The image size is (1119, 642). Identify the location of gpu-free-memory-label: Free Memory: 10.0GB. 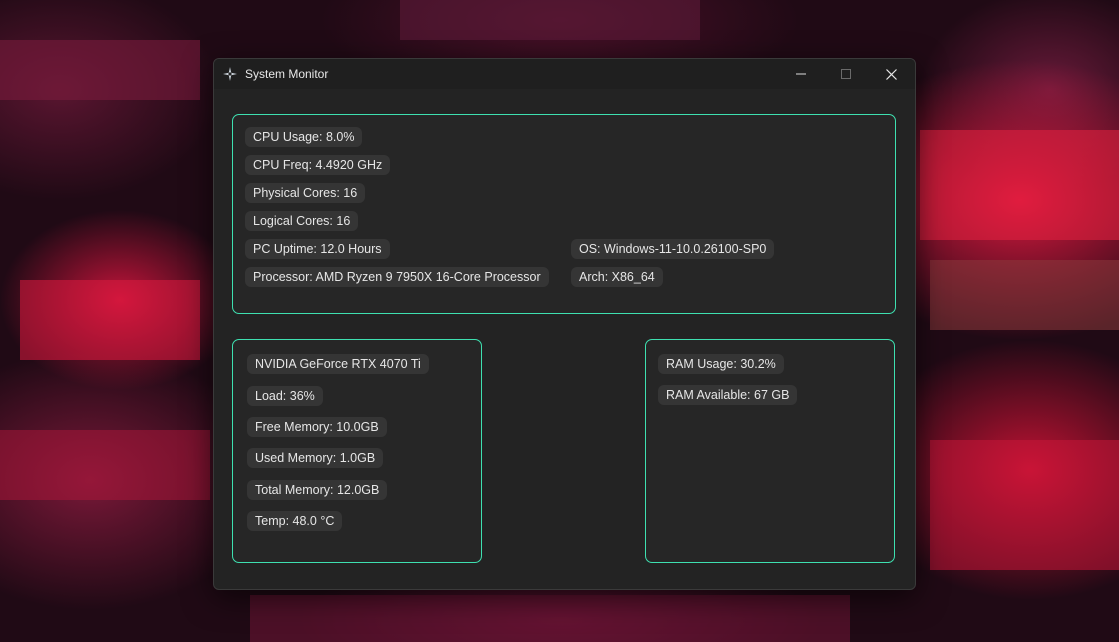
(317, 427).